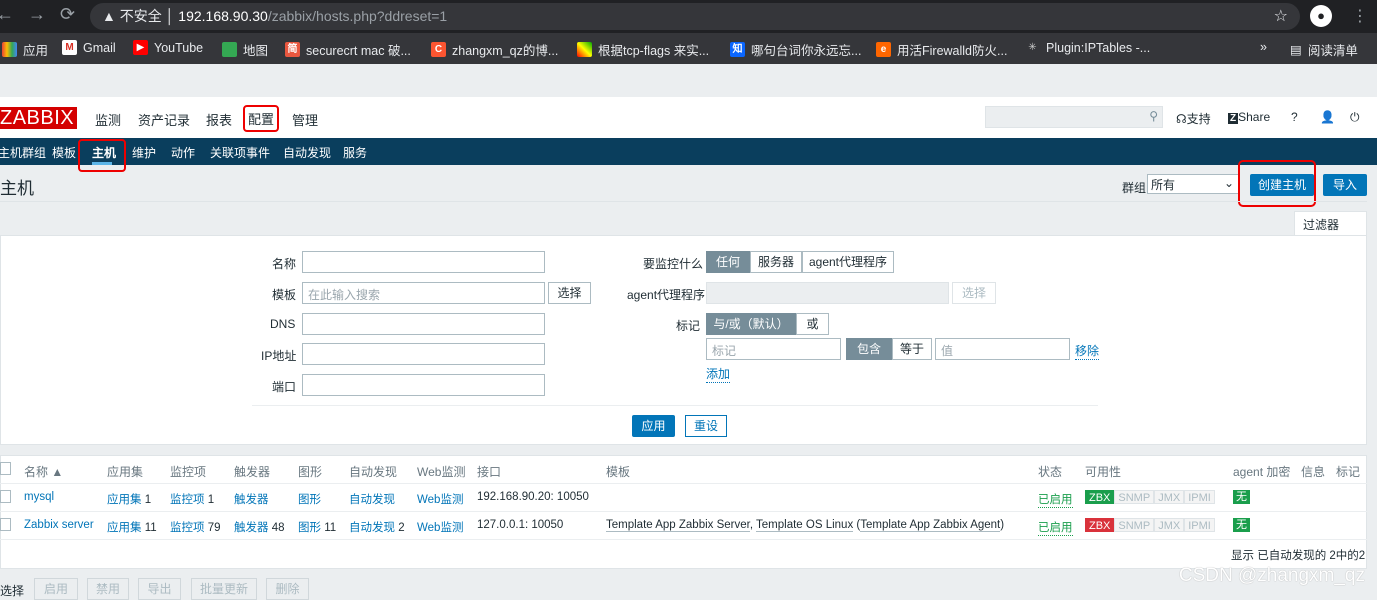 The image size is (1377, 600). I want to click on submenu-discovery: 自动发现, so click(307, 152).